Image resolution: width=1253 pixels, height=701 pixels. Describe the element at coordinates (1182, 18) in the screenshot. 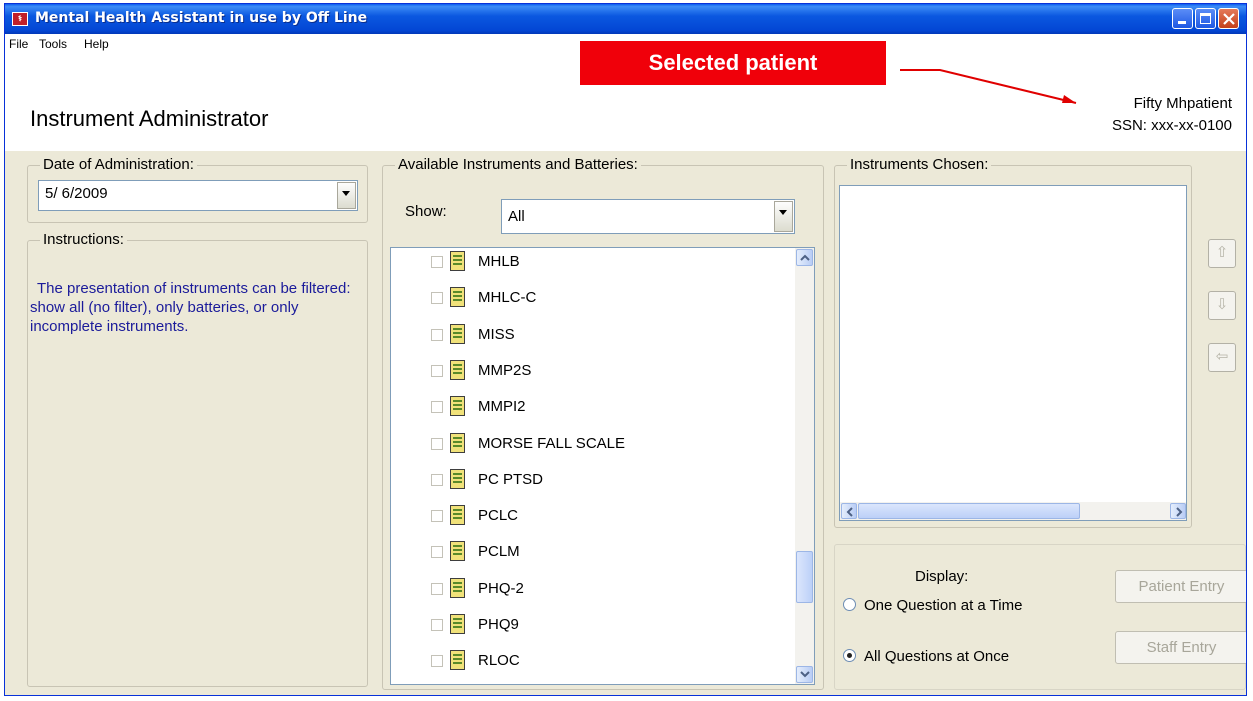

I see `minimize-button` at that location.